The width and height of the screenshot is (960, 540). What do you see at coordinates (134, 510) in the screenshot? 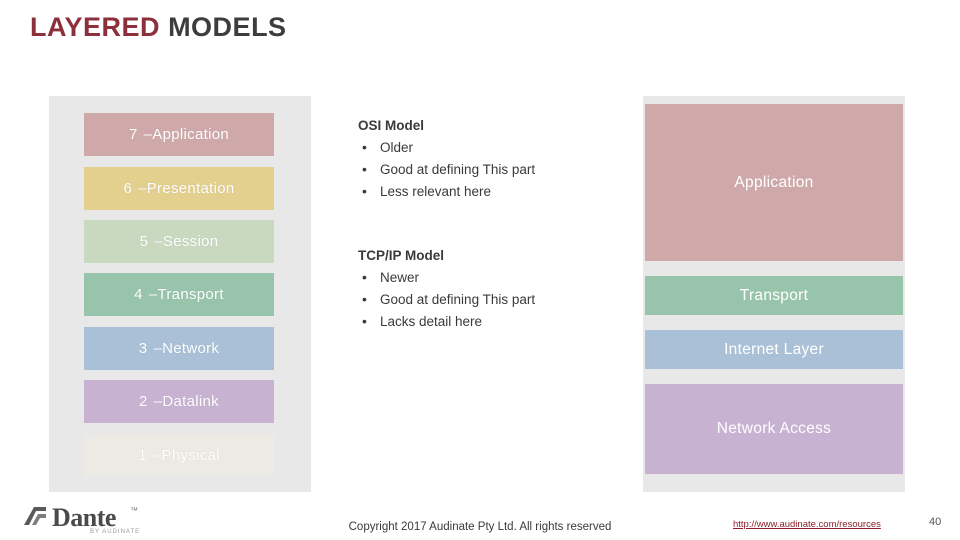
I see `trademark-symbol: ™` at bounding box center [134, 510].